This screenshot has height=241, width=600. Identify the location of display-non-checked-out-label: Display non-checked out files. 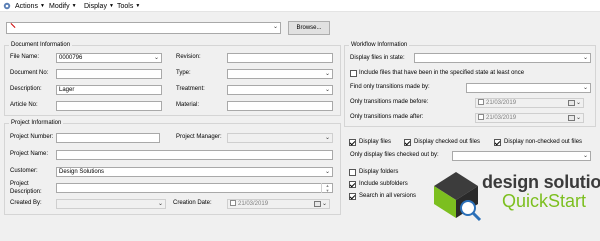
(543, 142).